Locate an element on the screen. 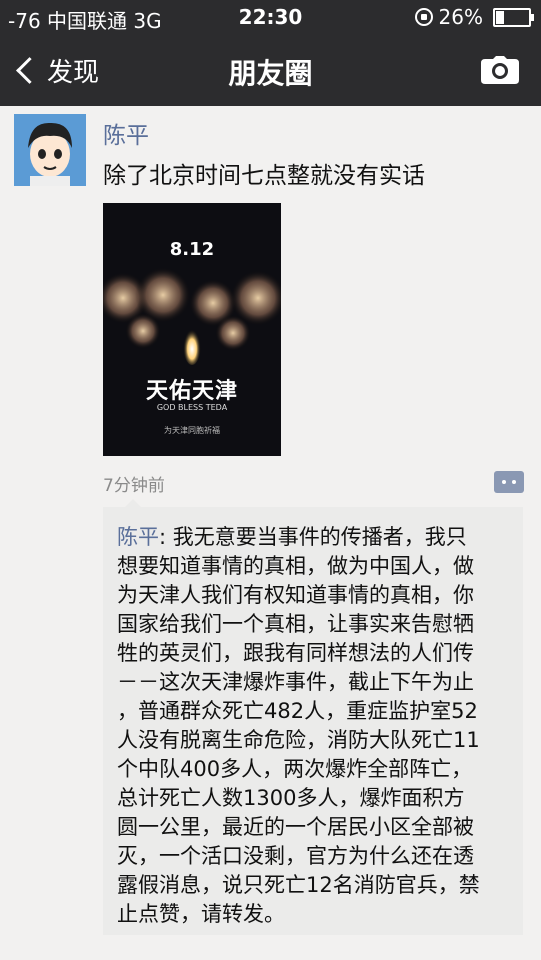 Image resolution: width=541 pixels, height=960 pixels. comment-line: 总计死亡人数1300多人，爆炸面积方 is located at coordinates (291, 798).